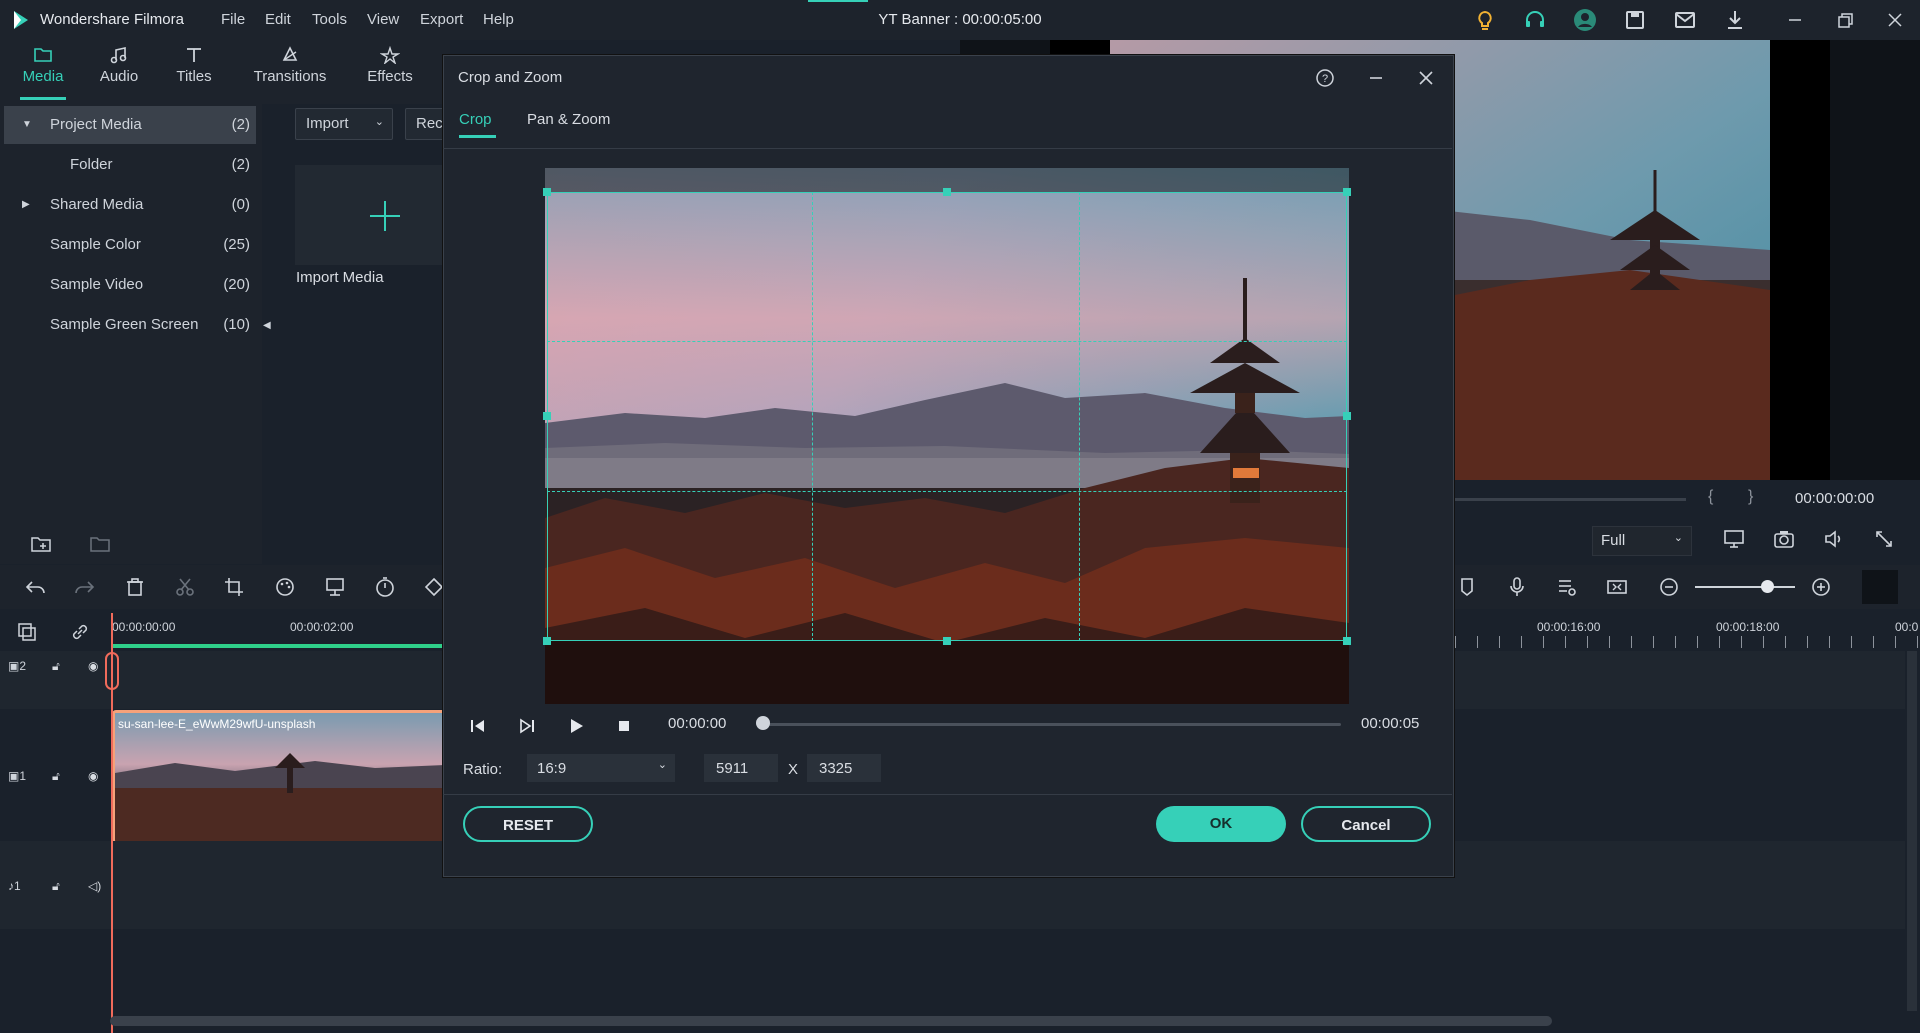  Describe the element at coordinates (94, 886) in the screenshot. I see `speaker-icon: ◁)` at that location.